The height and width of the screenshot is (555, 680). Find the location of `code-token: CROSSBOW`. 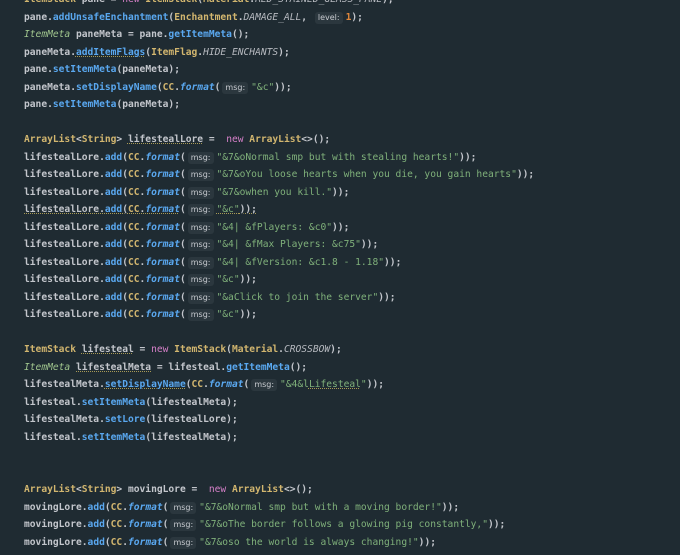

code-token: CROSSBOW is located at coordinates (307, 349).